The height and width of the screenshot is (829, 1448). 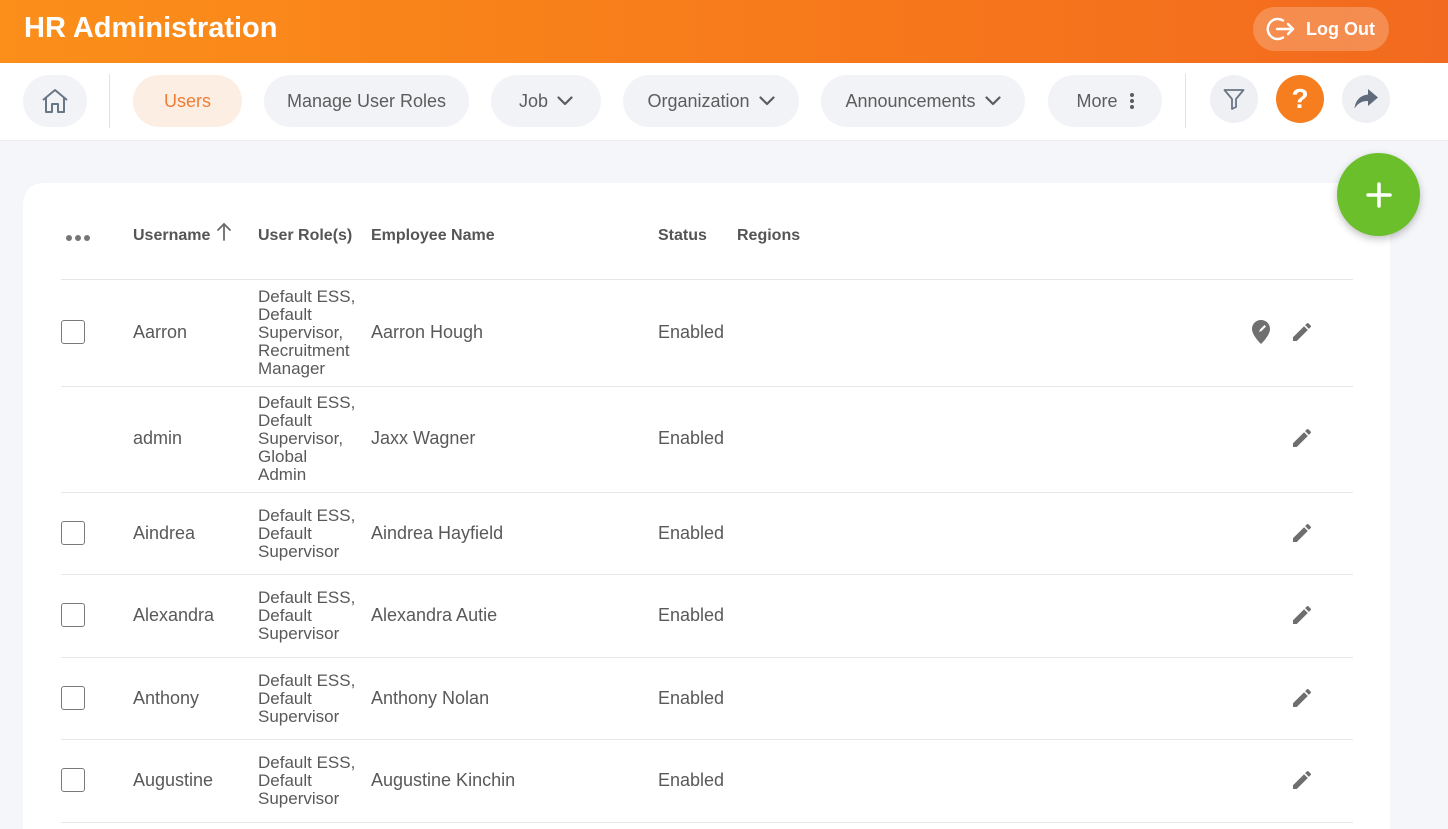 What do you see at coordinates (305, 236) in the screenshot?
I see `column-header-user-roles: User Role(s)` at bounding box center [305, 236].